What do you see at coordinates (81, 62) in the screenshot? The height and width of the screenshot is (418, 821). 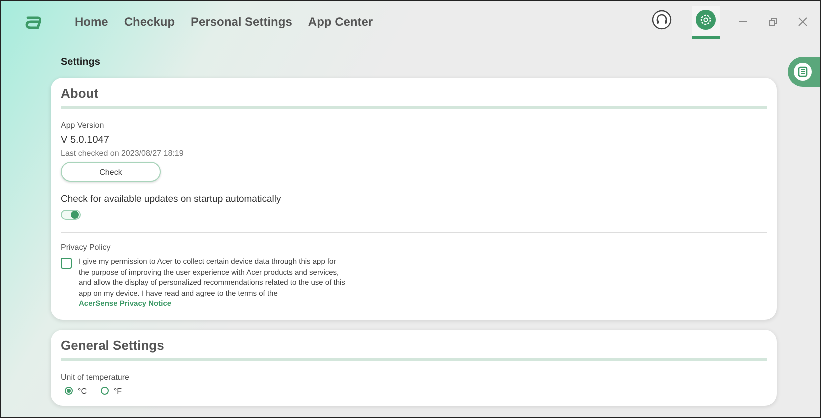 I see `page-title: Settings` at bounding box center [81, 62].